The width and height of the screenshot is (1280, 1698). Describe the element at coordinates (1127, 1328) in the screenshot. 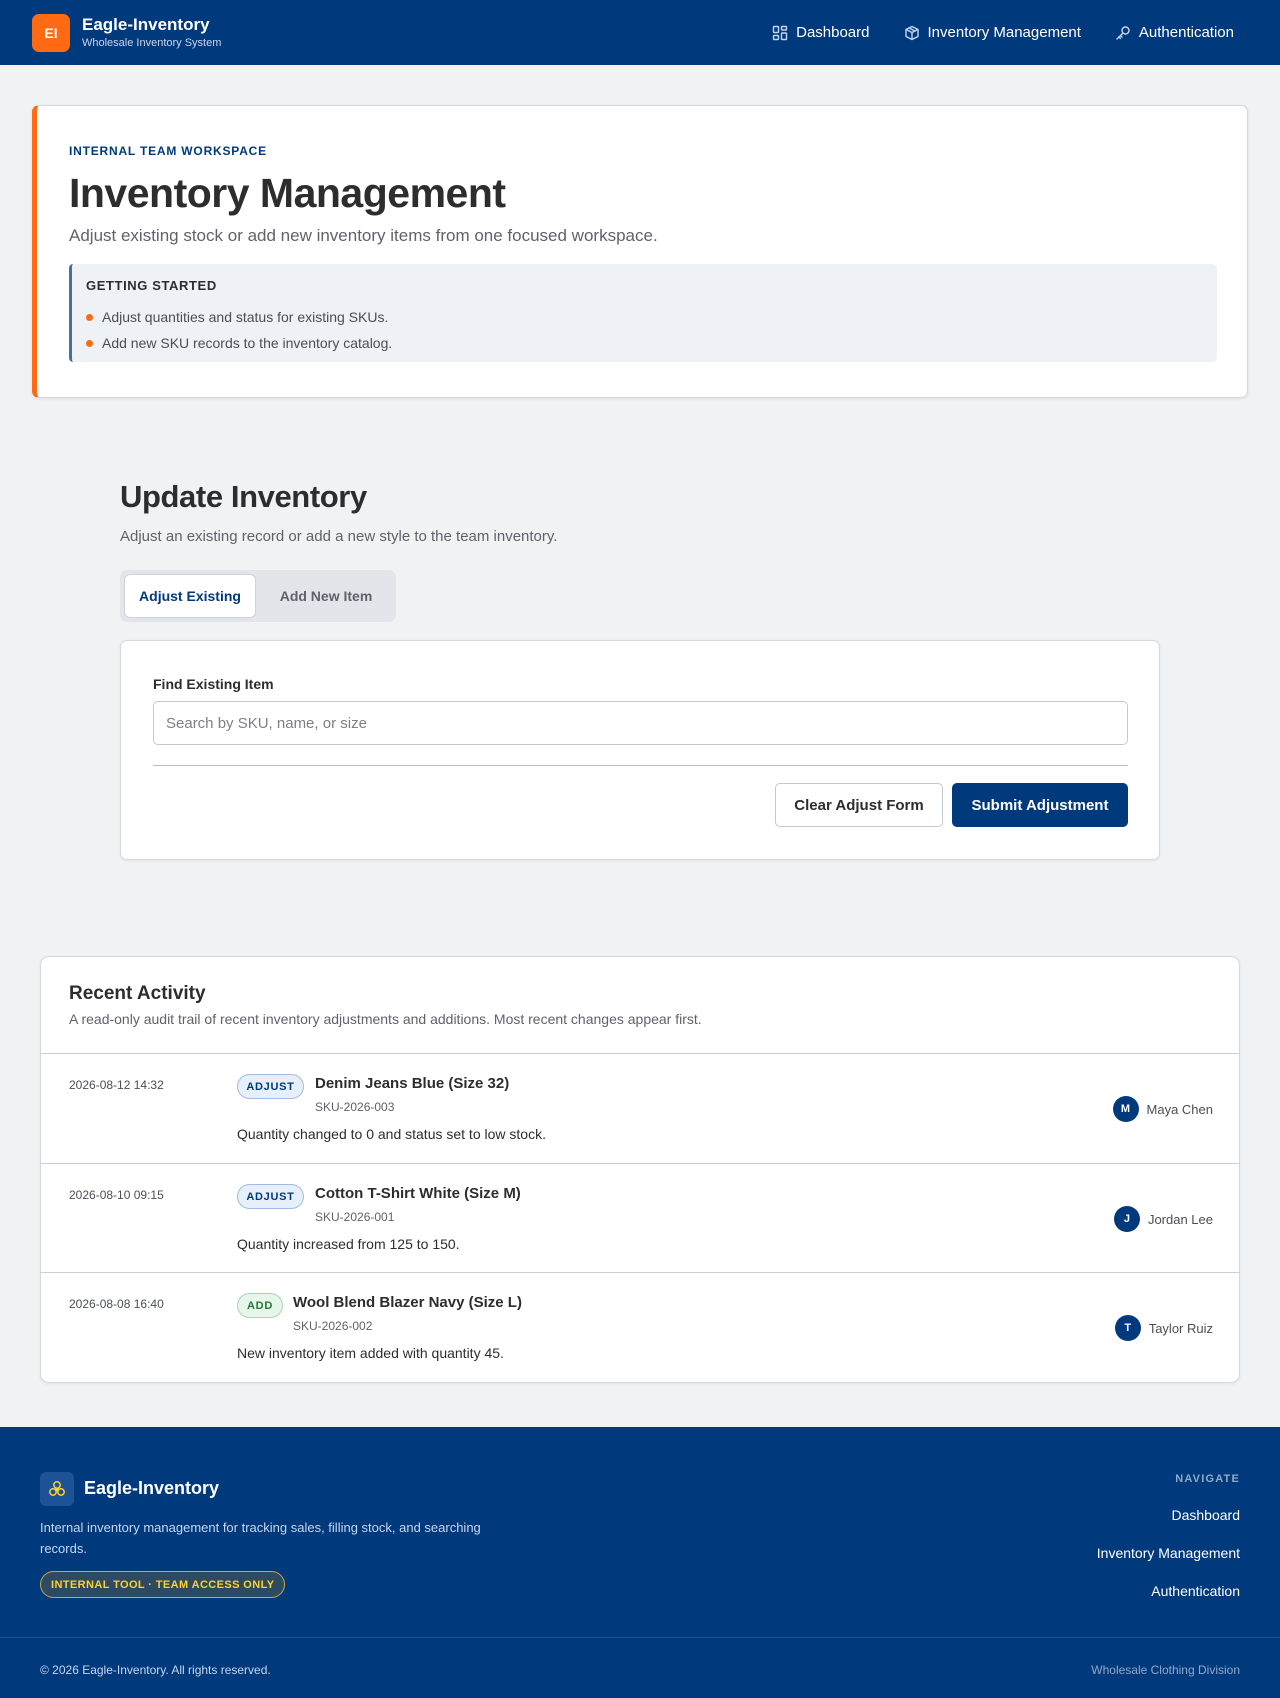

I see `avatar: T` at that location.